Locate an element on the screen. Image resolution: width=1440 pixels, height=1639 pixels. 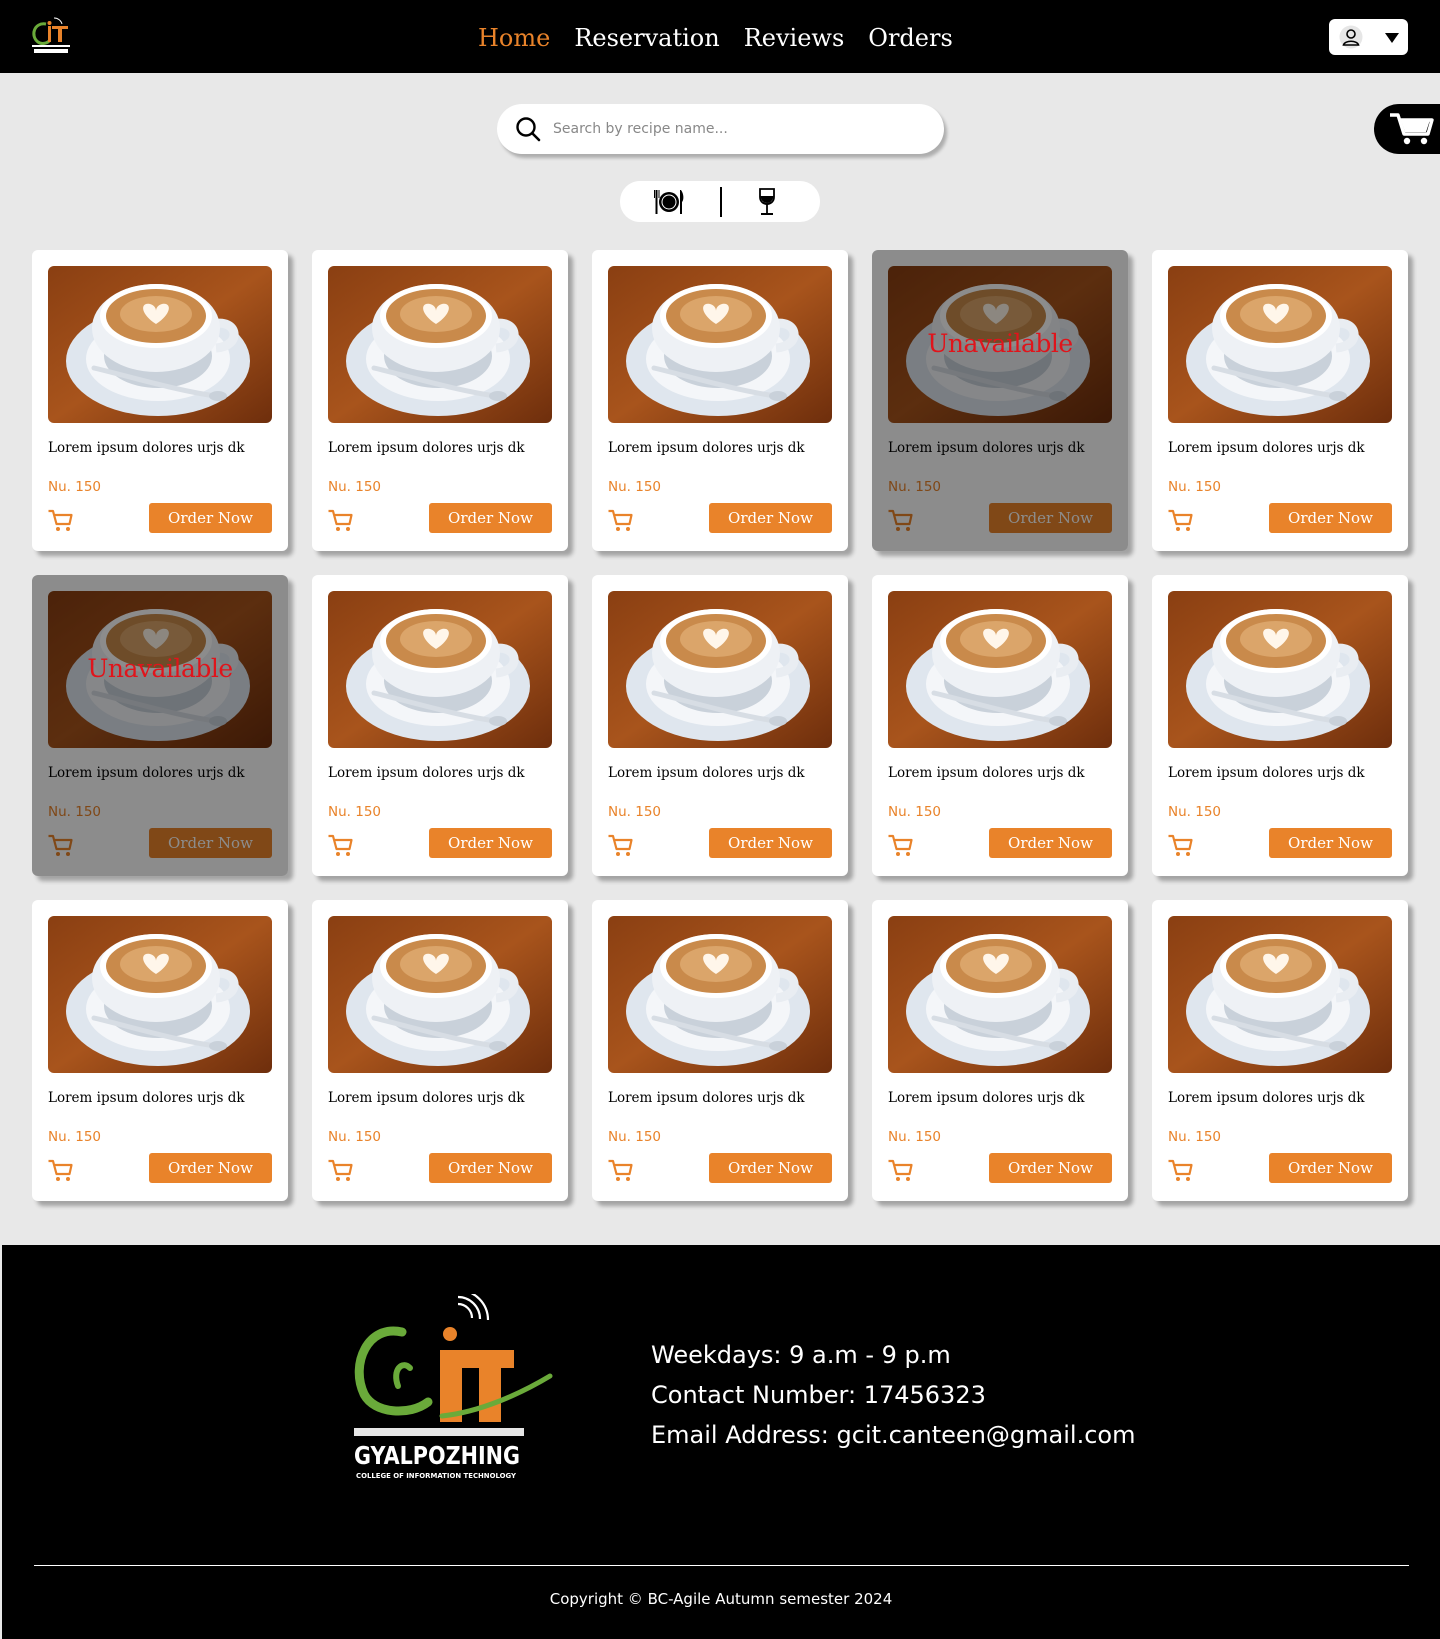
user-menu-button is located at coordinates (1368, 37).